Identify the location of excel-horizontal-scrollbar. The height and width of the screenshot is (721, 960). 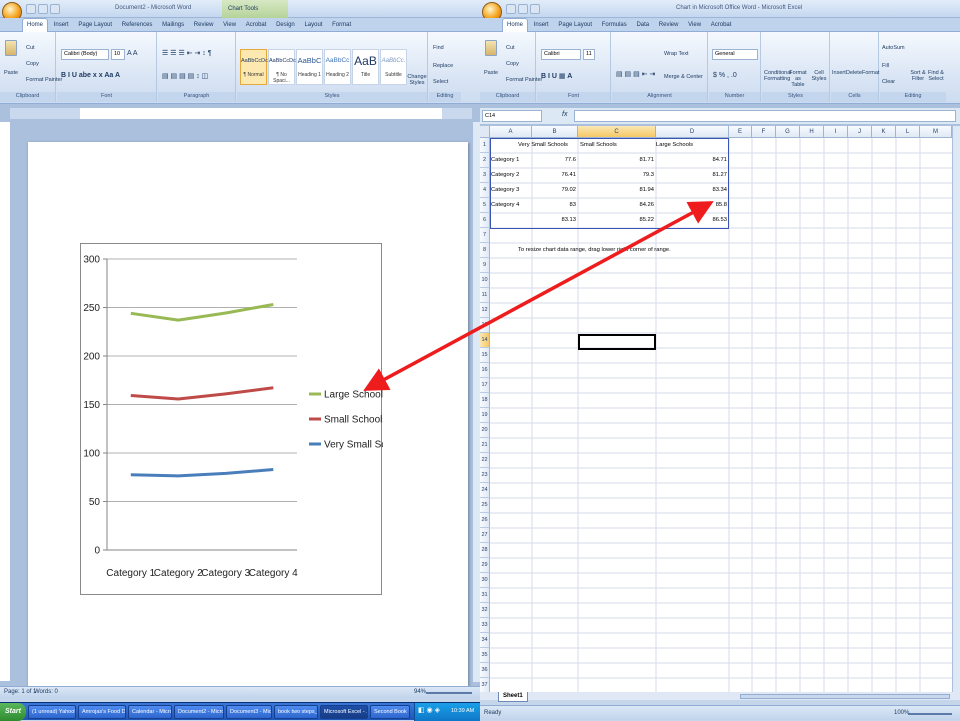
(845, 696).